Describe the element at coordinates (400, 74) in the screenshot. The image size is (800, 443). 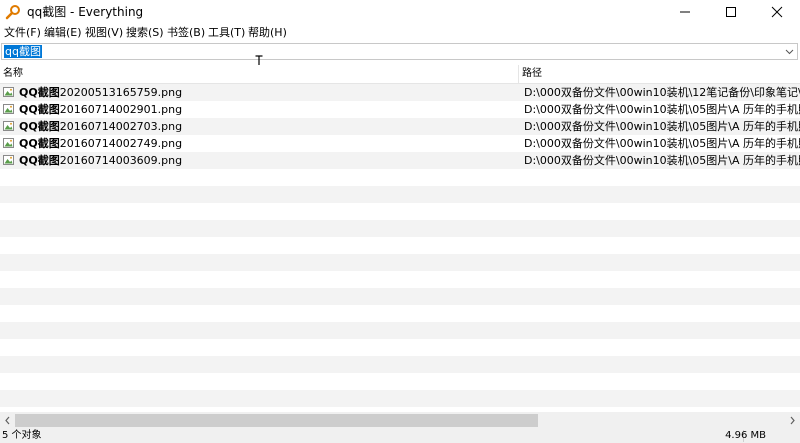
I see `column-header-row: 名称 路径` at that location.